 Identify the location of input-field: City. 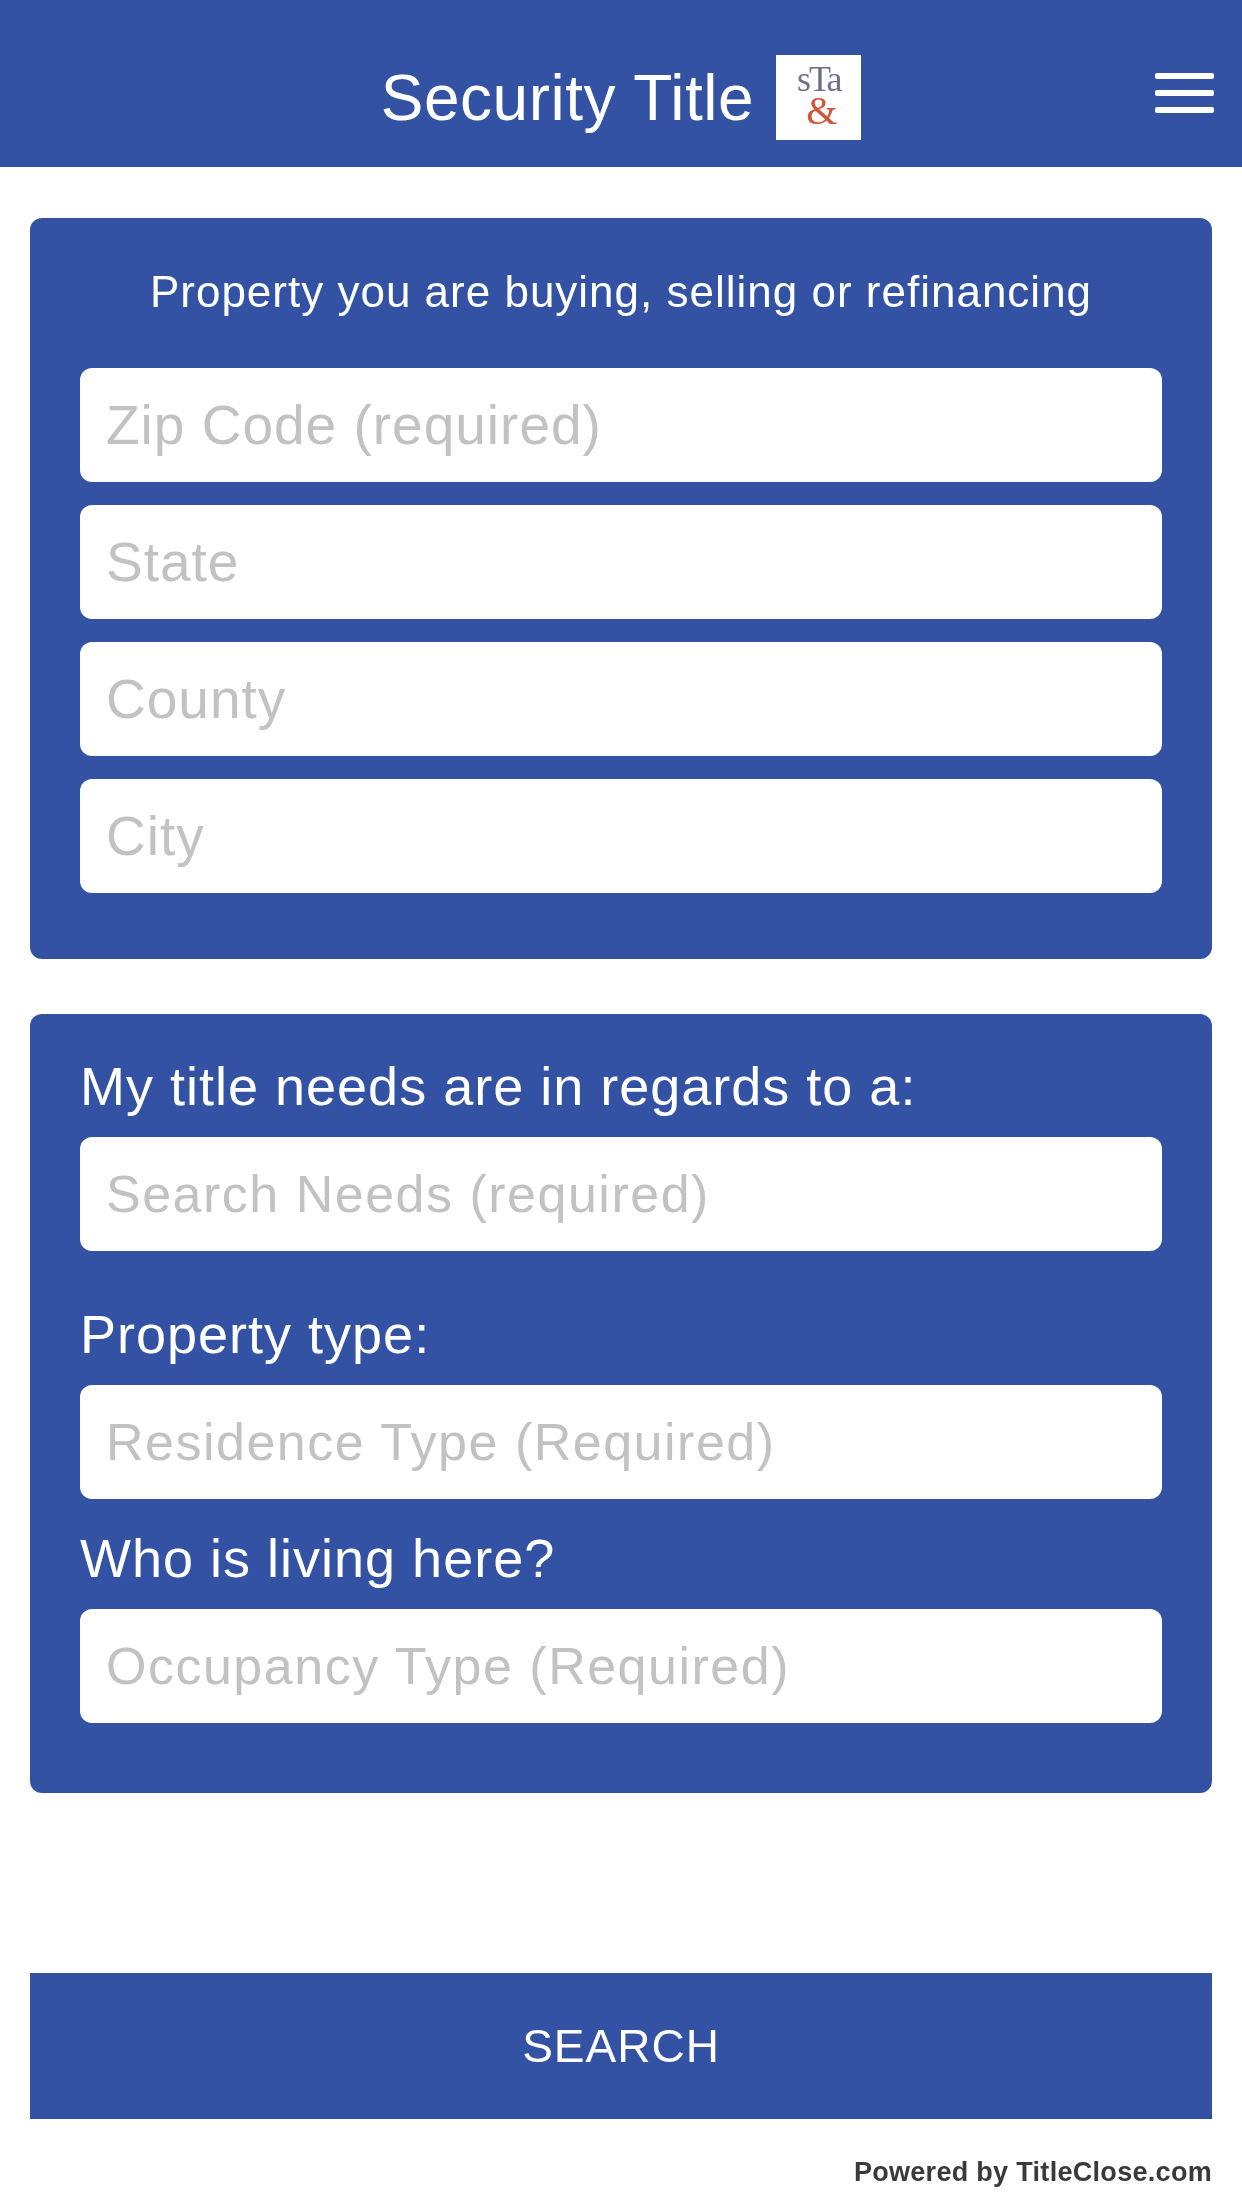
(621, 836).